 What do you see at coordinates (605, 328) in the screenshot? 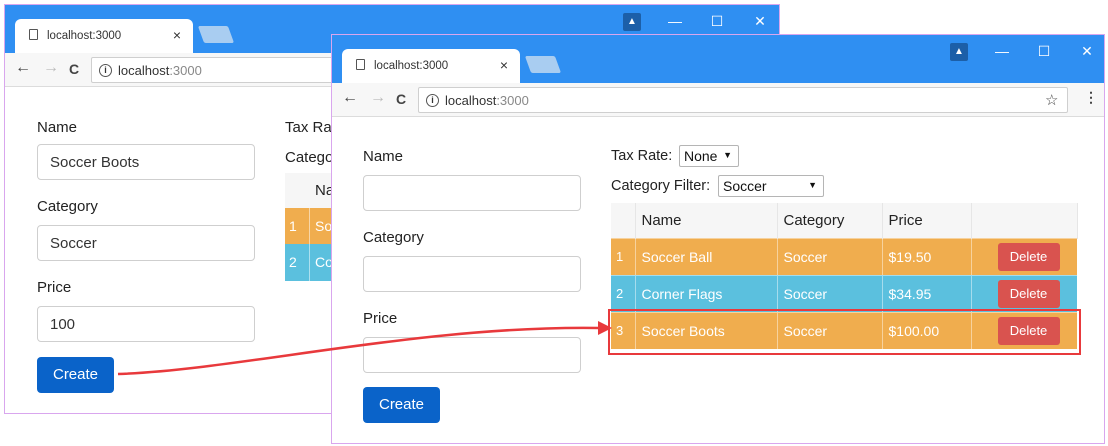
I see `arrow-head` at bounding box center [605, 328].